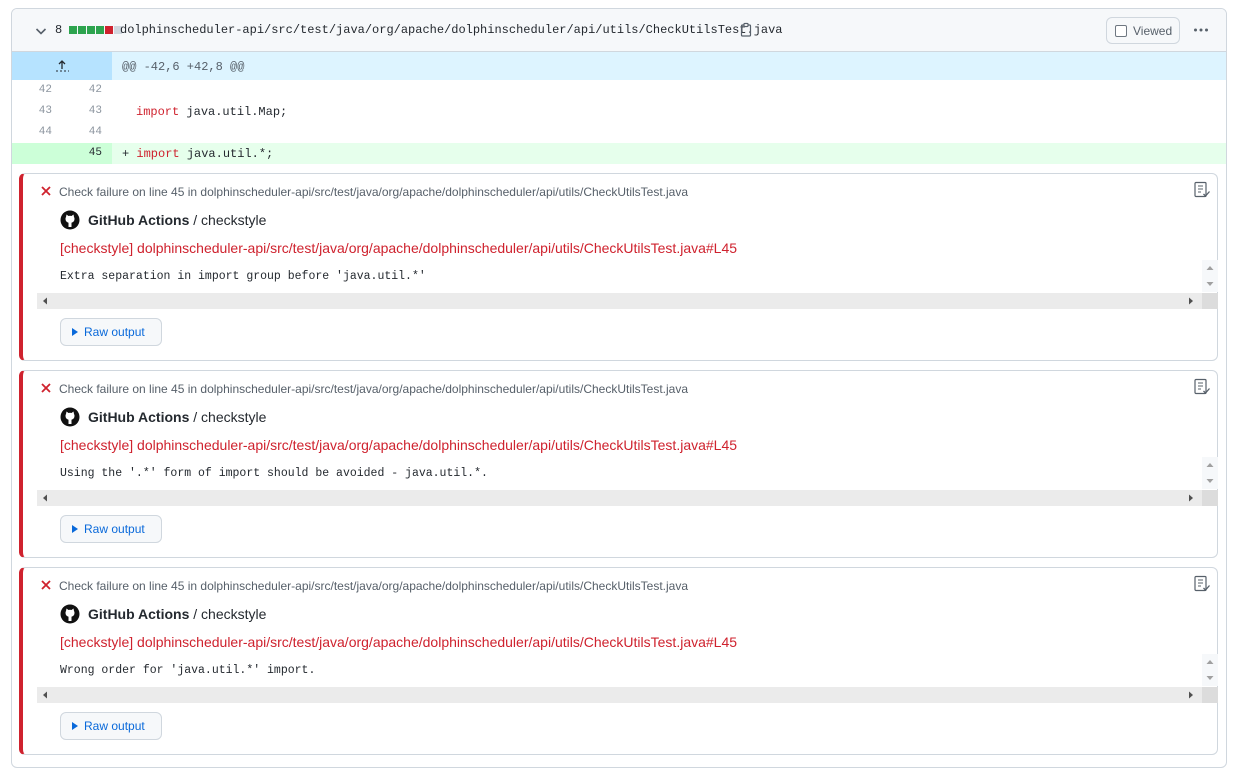 The width and height of the screenshot is (1241, 768). What do you see at coordinates (129, 154) in the screenshot?
I see `diff-sign: +` at bounding box center [129, 154].